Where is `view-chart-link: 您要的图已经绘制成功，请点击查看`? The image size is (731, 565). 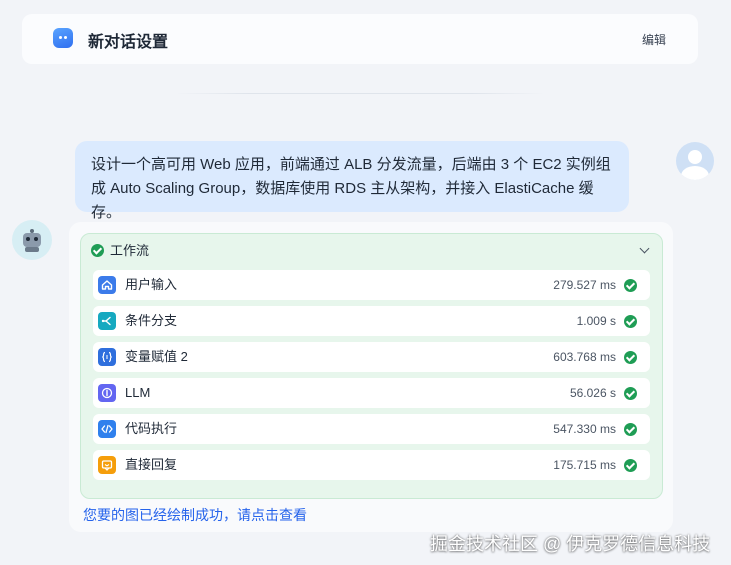 view-chart-link: 您要的图已经绘制成功，请点击查看 is located at coordinates (195, 515).